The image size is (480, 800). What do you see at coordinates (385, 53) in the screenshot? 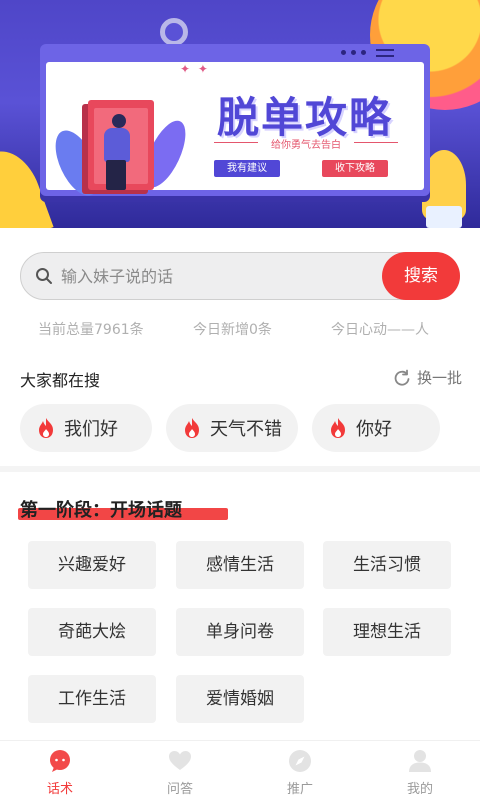
I see `menu-lines-icon` at bounding box center [385, 53].